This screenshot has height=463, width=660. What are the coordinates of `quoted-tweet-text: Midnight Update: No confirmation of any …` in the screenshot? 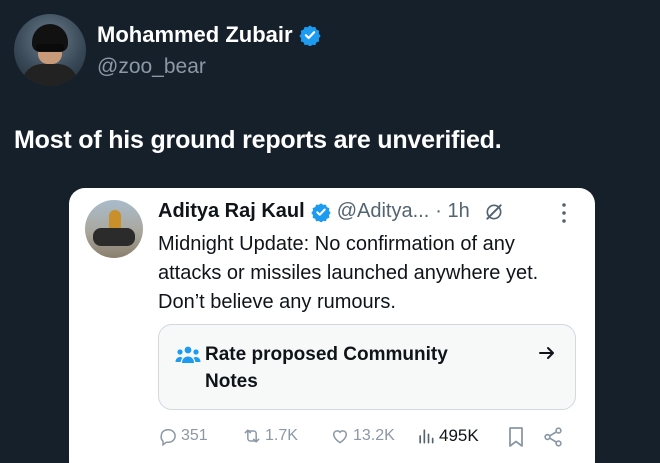 It's located at (348, 273).